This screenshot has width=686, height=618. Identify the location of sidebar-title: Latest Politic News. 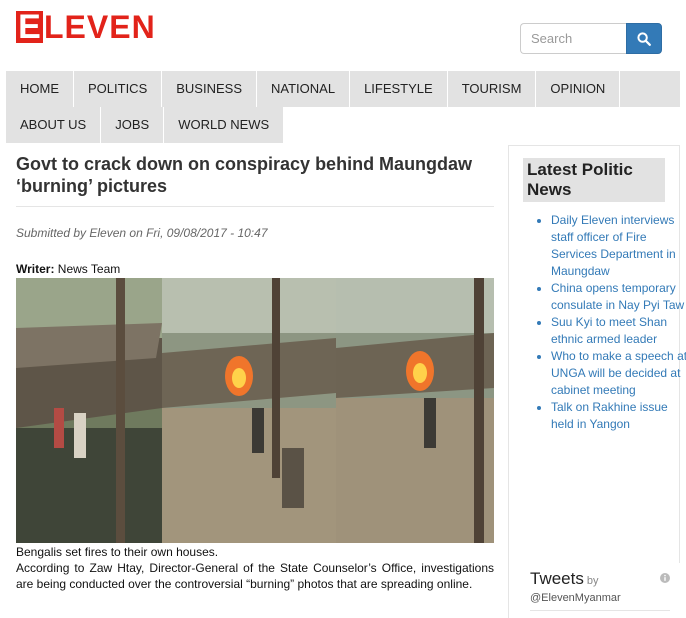
(594, 180).